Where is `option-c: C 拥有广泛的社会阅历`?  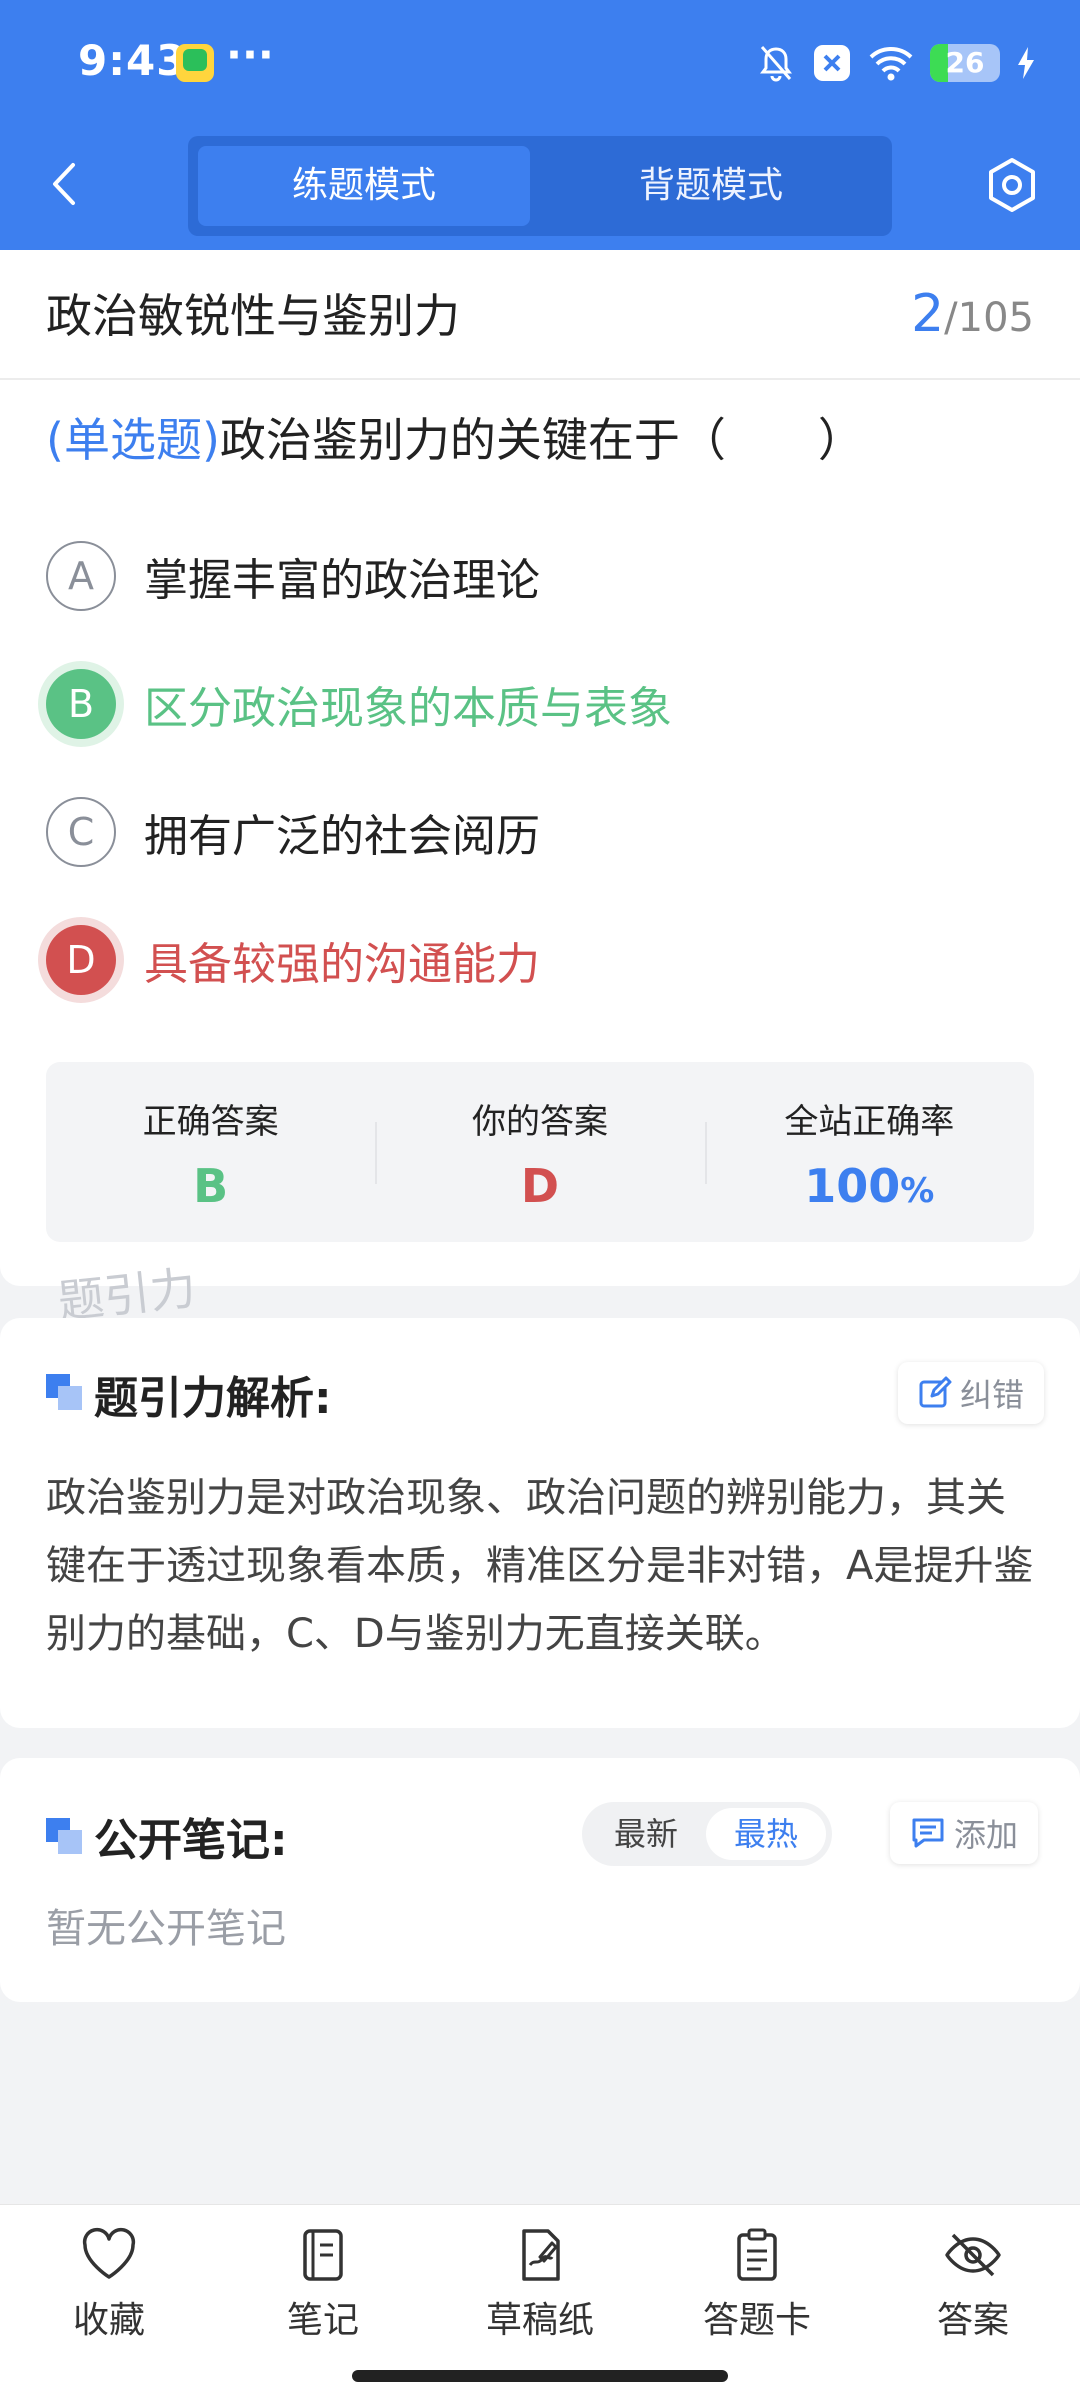 option-c: C 拥有广泛的社会阅历 is located at coordinates (293, 832).